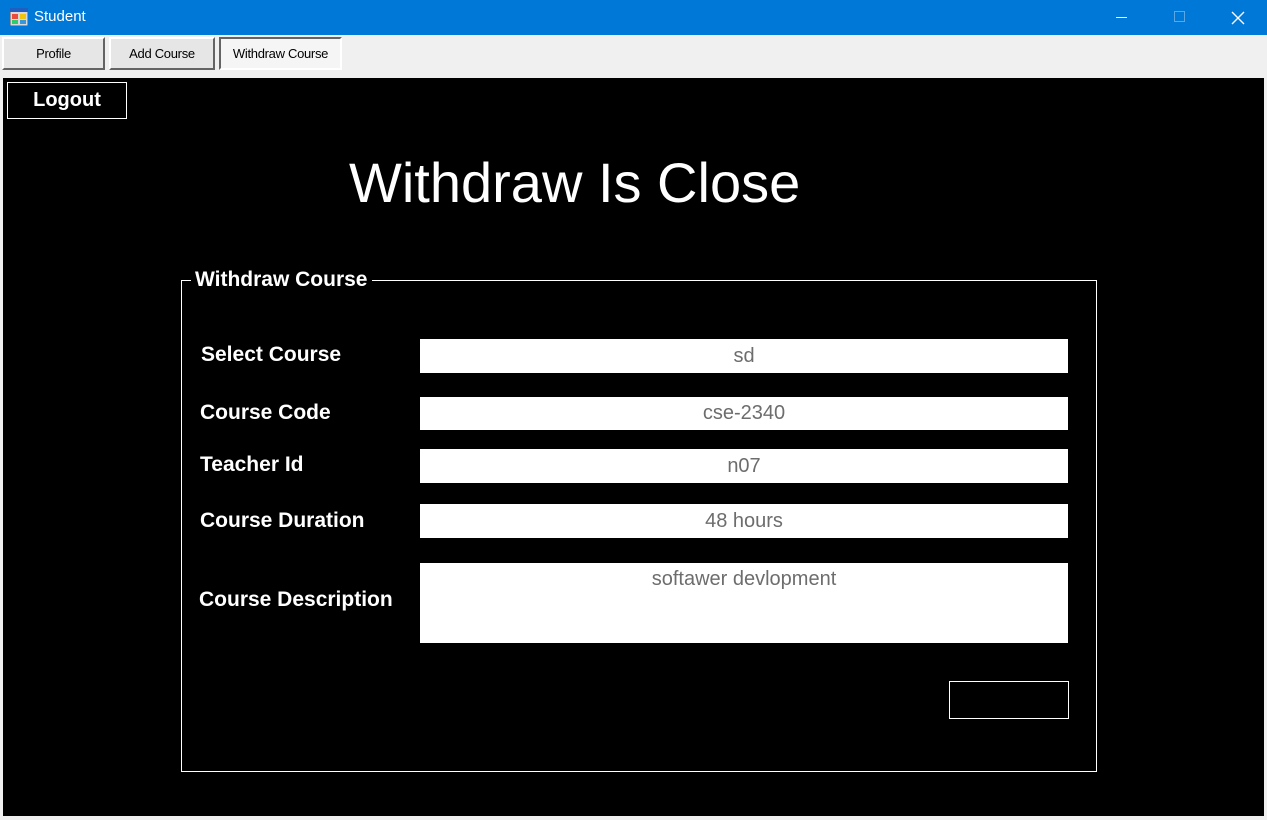  I want to click on select-course-label: Select Course, so click(271, 354).